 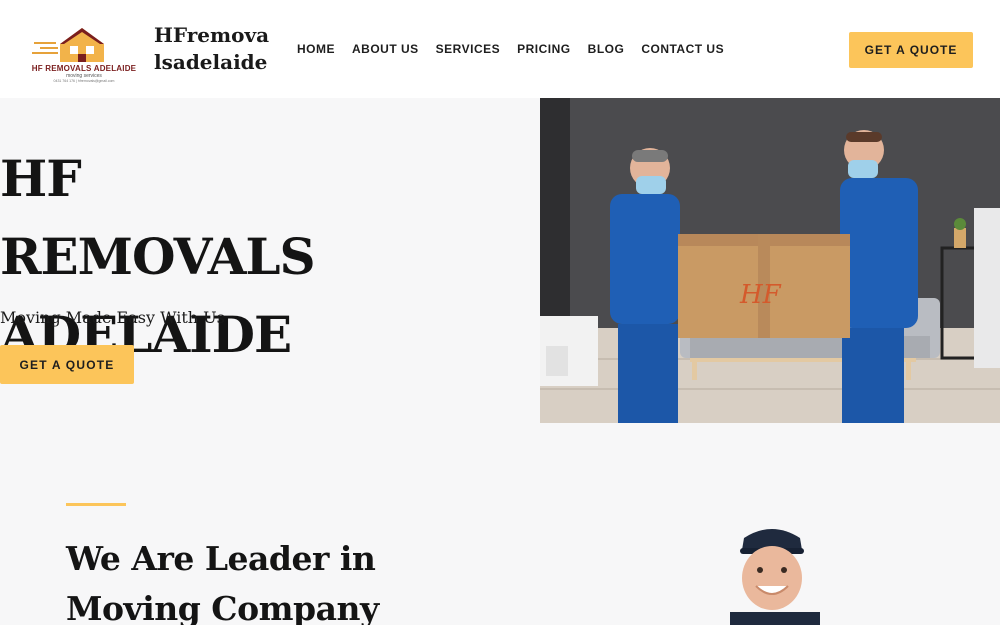 What do you see at coordinates (385, 49) in the screenshot?
I see `nav-about-us: ABOUT US` at bounding box center [385, 49].